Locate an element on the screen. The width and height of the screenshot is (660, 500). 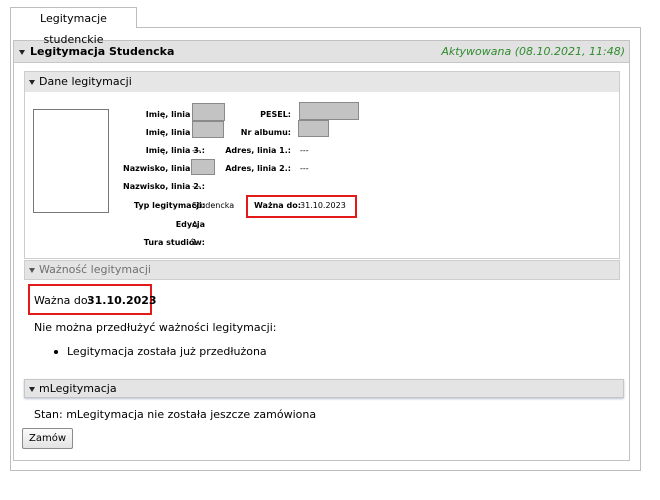
field-label-edycja: Edycja is located at coordinates (190, 224).